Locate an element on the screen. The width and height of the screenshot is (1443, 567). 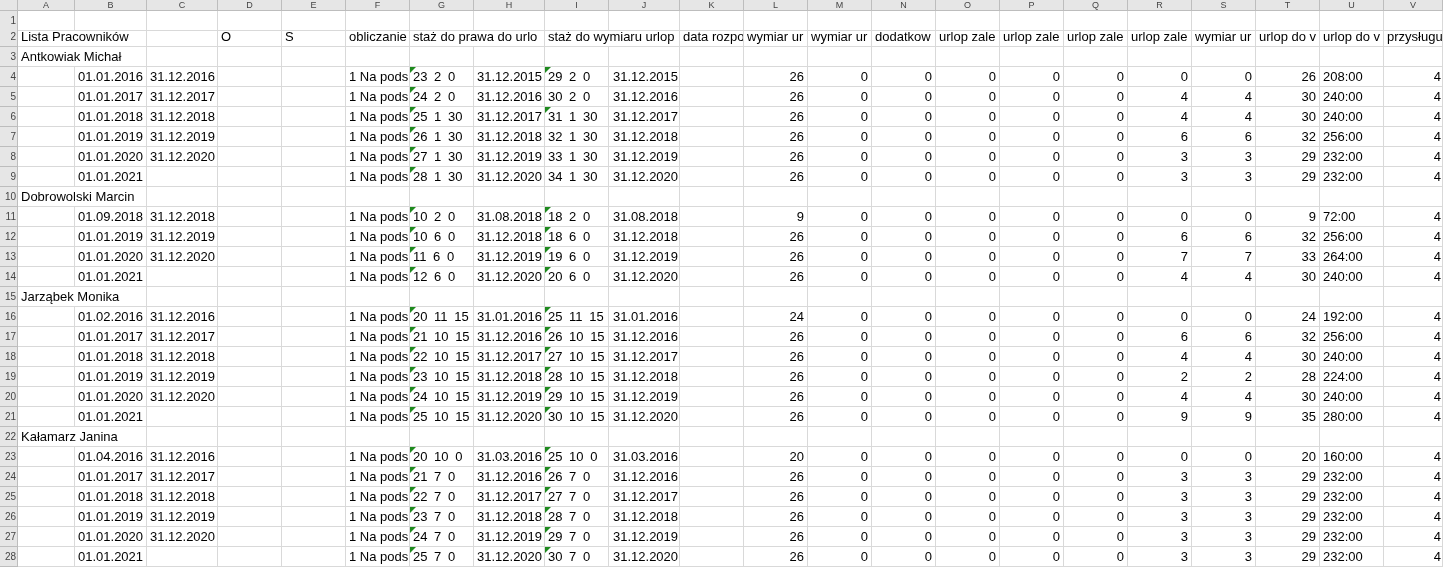
table-cell: 01.01.2021 is located at coordinates (111, 177).